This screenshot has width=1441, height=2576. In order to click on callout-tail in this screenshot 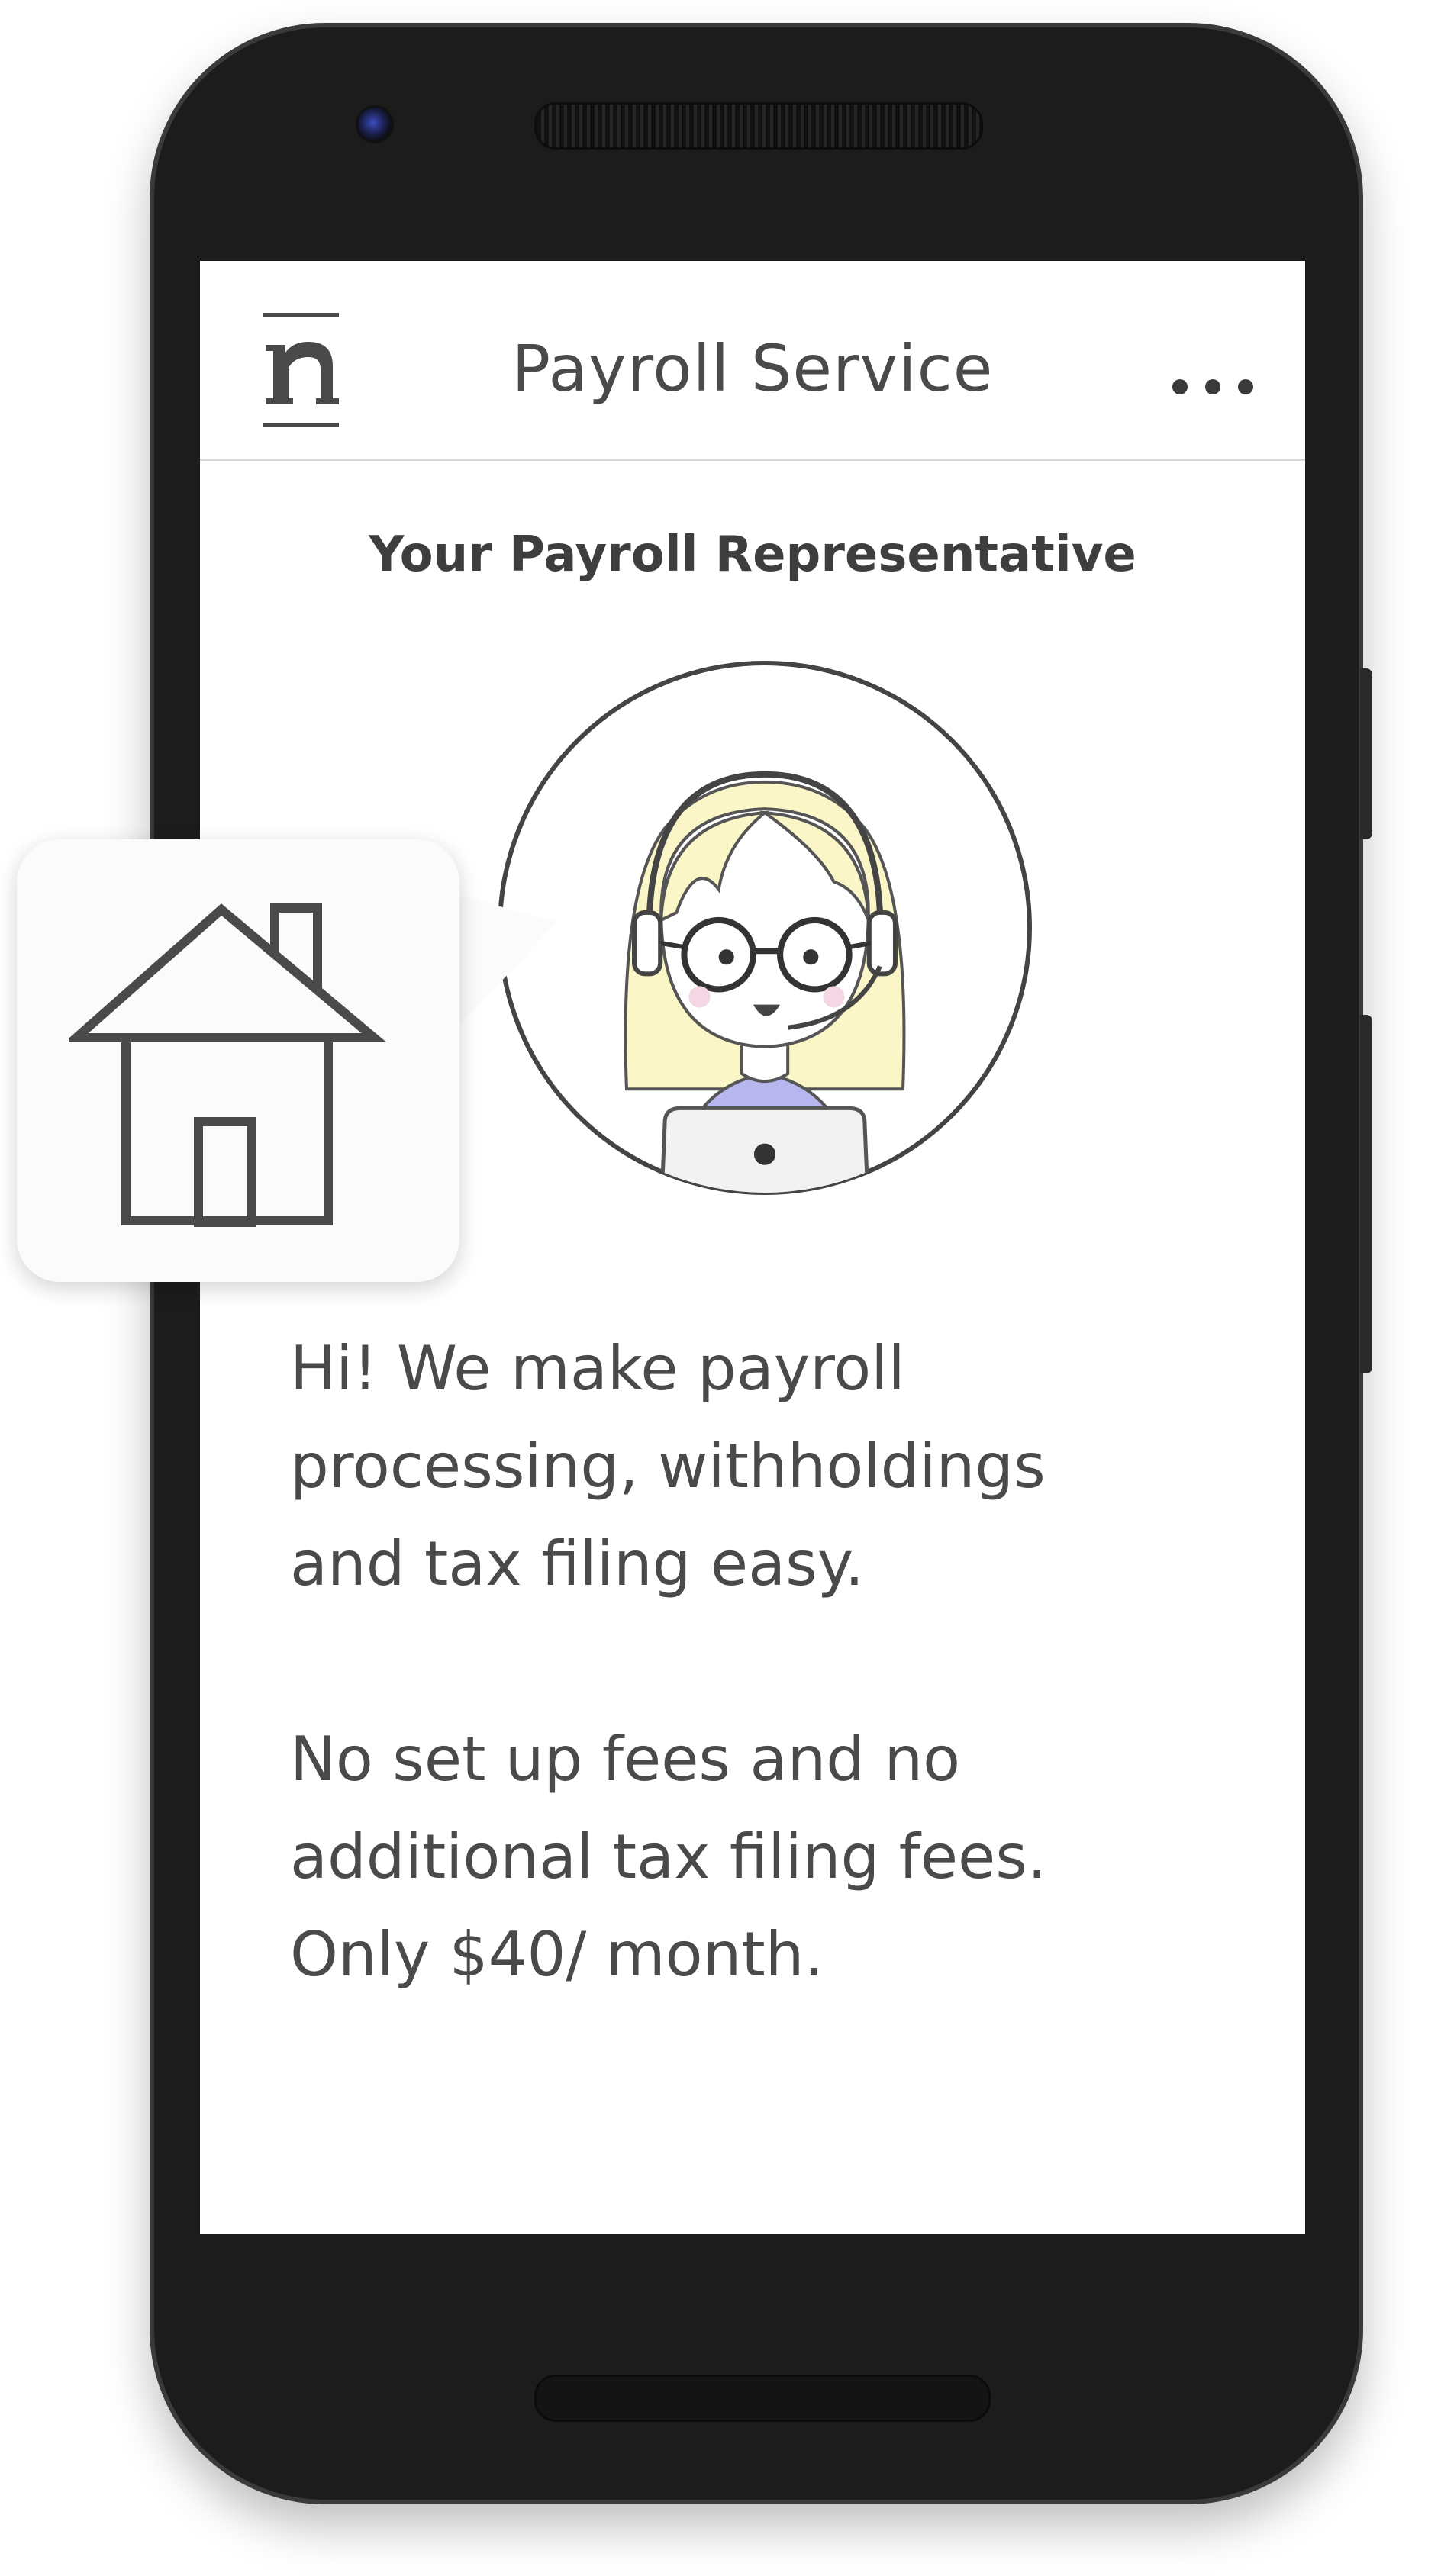, I will do `click(500, 967)`.